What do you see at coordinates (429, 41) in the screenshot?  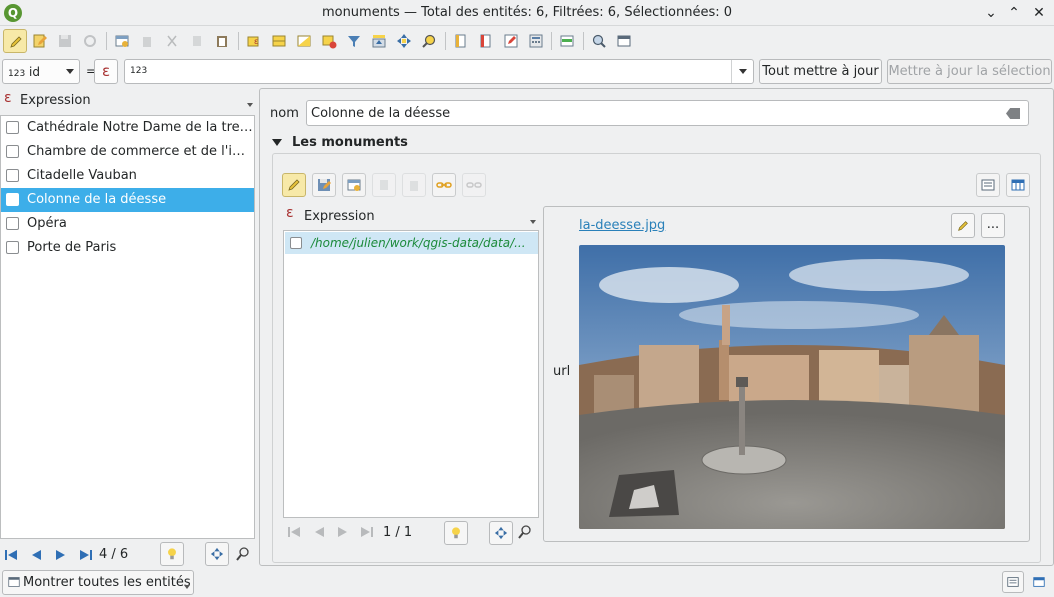 I see `zoom-to-selected-icon` at bounding box center [429, 41].